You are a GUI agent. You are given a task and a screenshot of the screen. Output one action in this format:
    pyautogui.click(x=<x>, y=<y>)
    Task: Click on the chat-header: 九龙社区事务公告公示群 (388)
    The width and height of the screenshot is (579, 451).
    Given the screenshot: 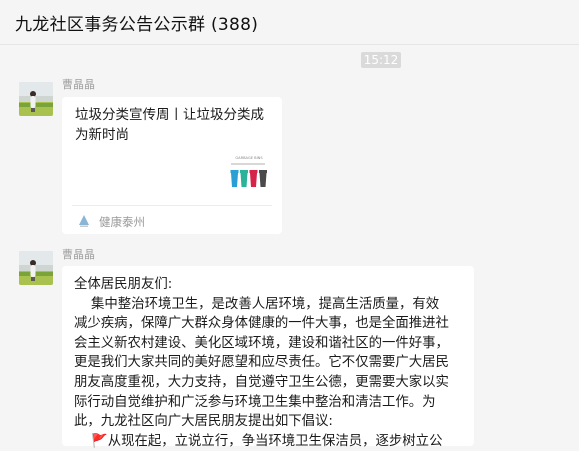 What is the action you would take?
    pyautogui.click(x=289, y=22)
    